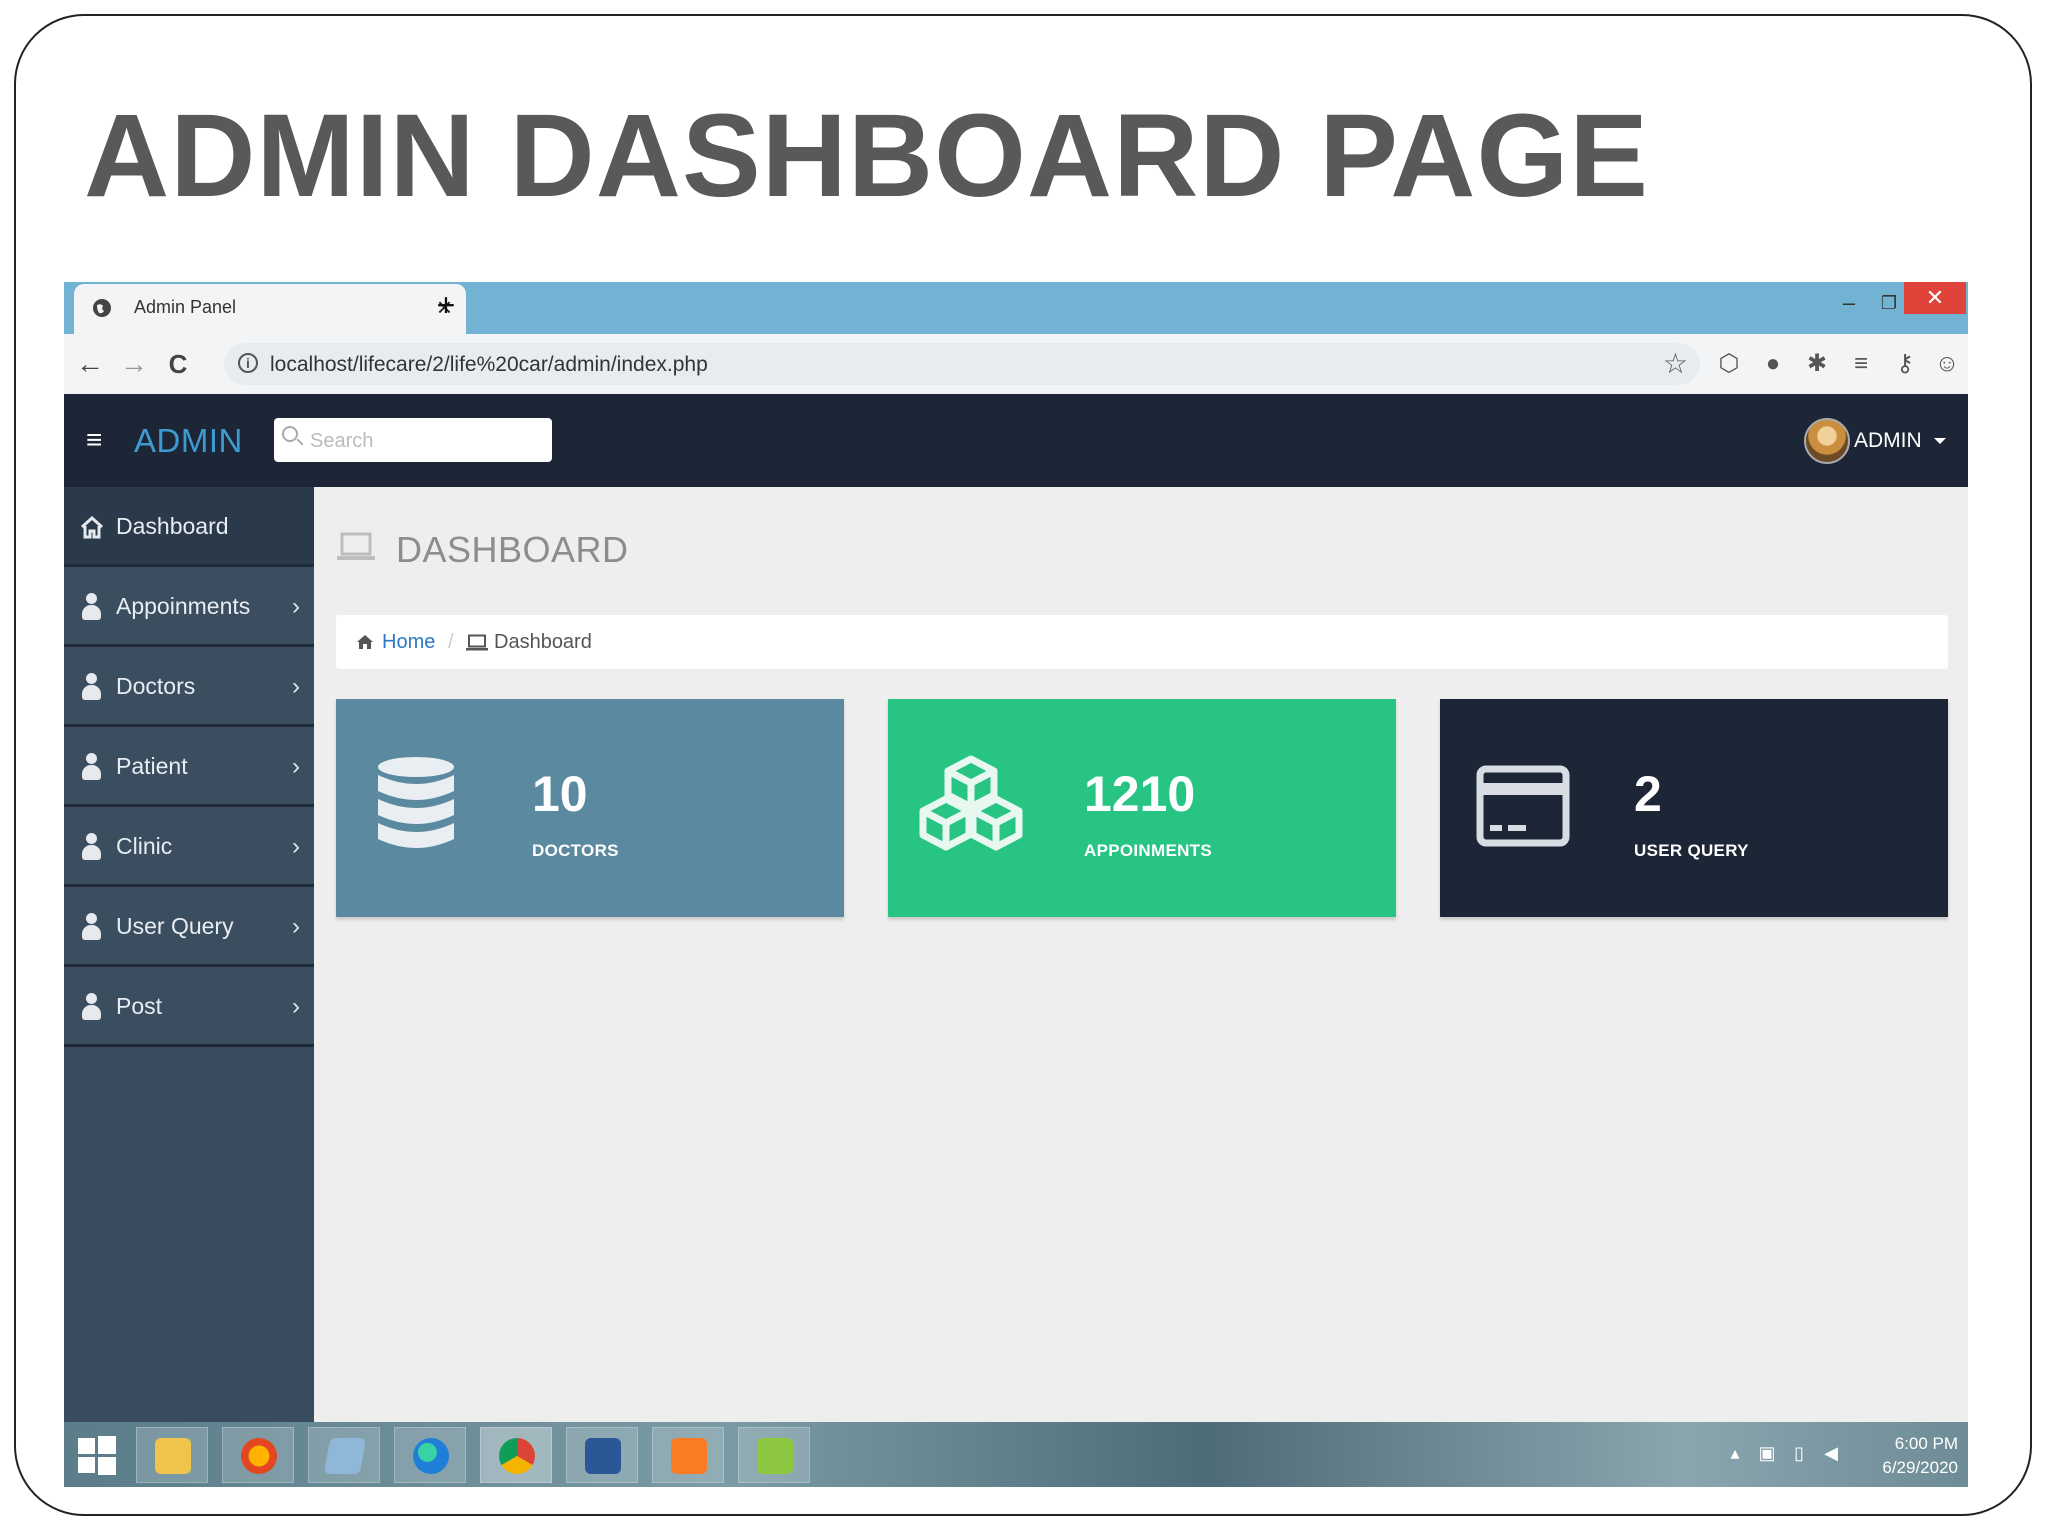 This screenshot has height=1536, width=2048. I want to click on page-title: DASHBOARD, so click(512, 549).